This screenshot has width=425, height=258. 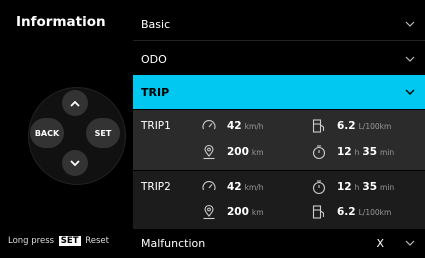 I want to click on trip2-minutes-value: 35, so click(x=370, y=187).